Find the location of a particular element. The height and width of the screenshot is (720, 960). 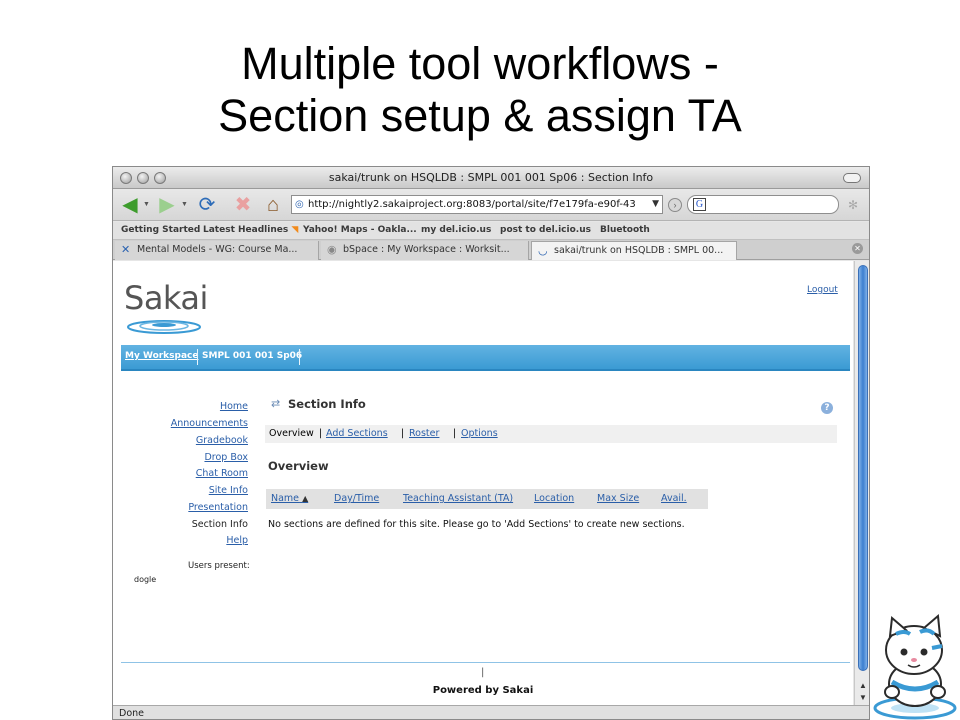

search-input: G is located at coordinates (763, 204).